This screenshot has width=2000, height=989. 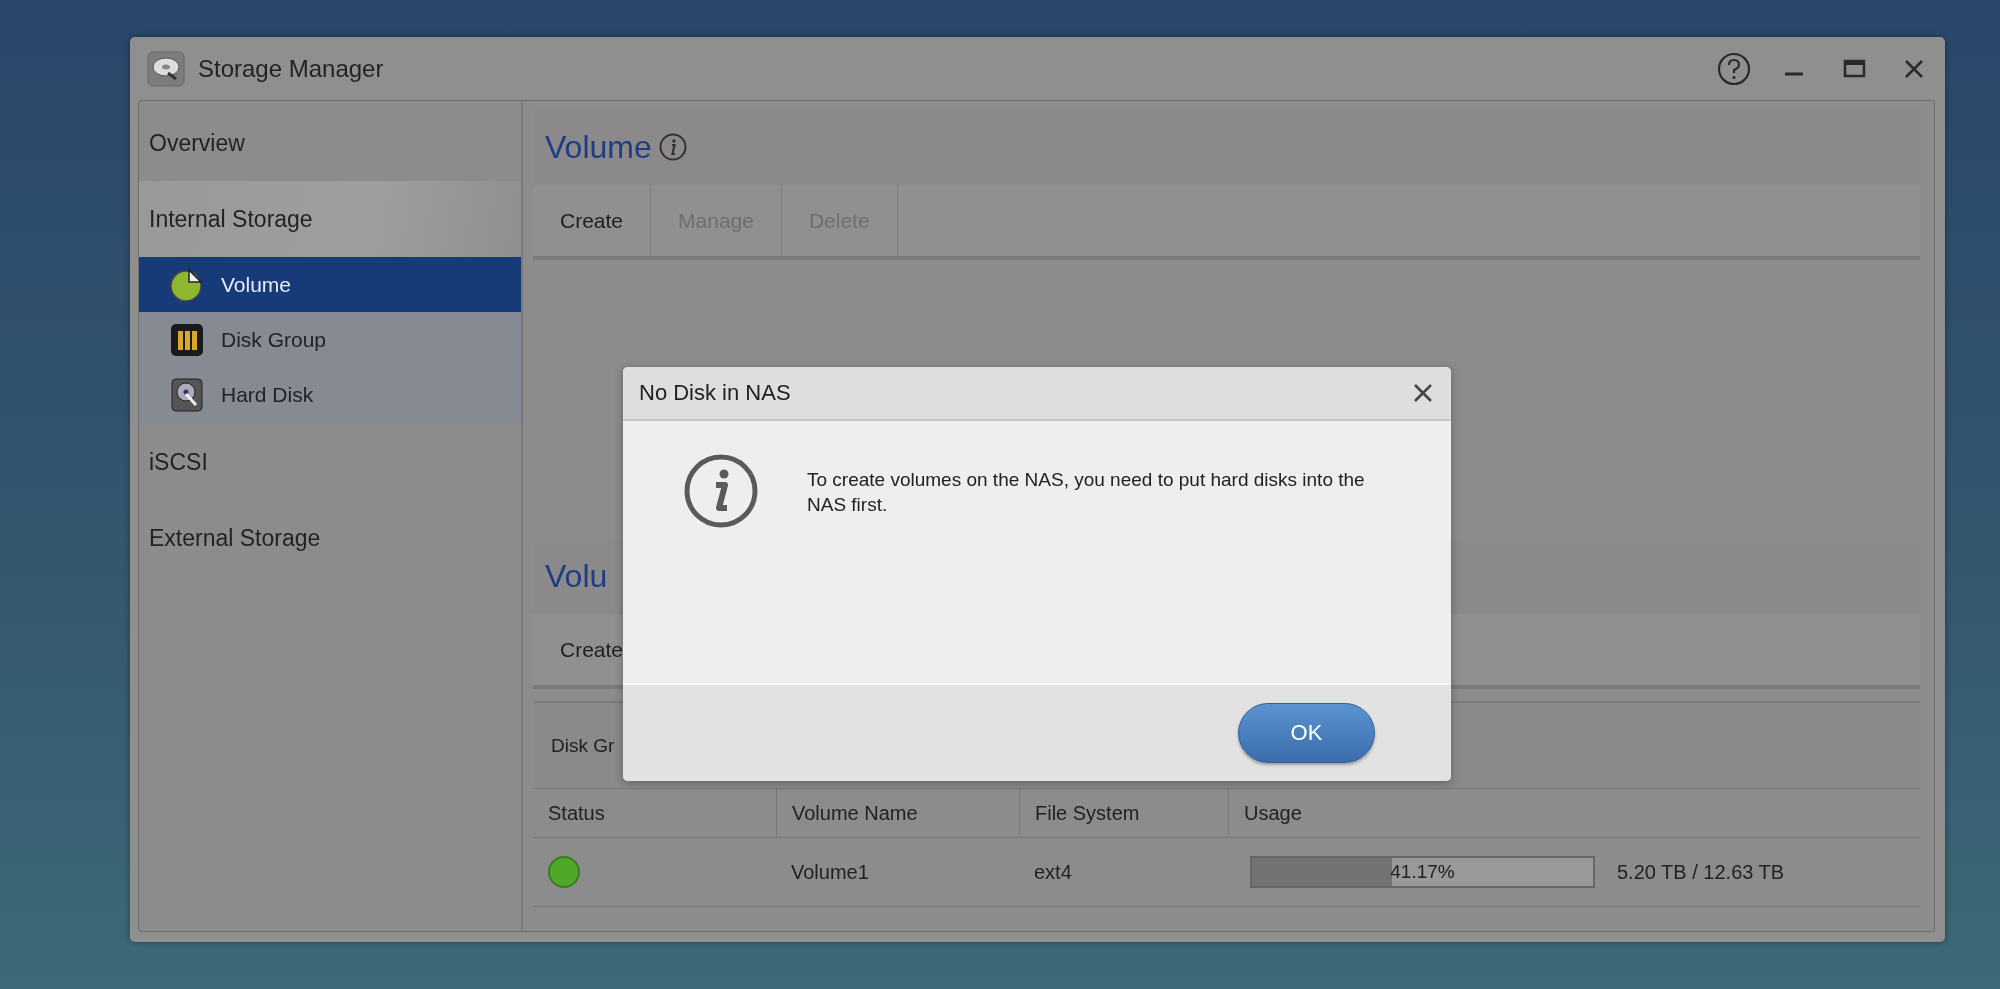 What do you see at coordinates (187, 284) in the screenshot?
I see `pie-chart-icon` at bounding box center [187, 284].